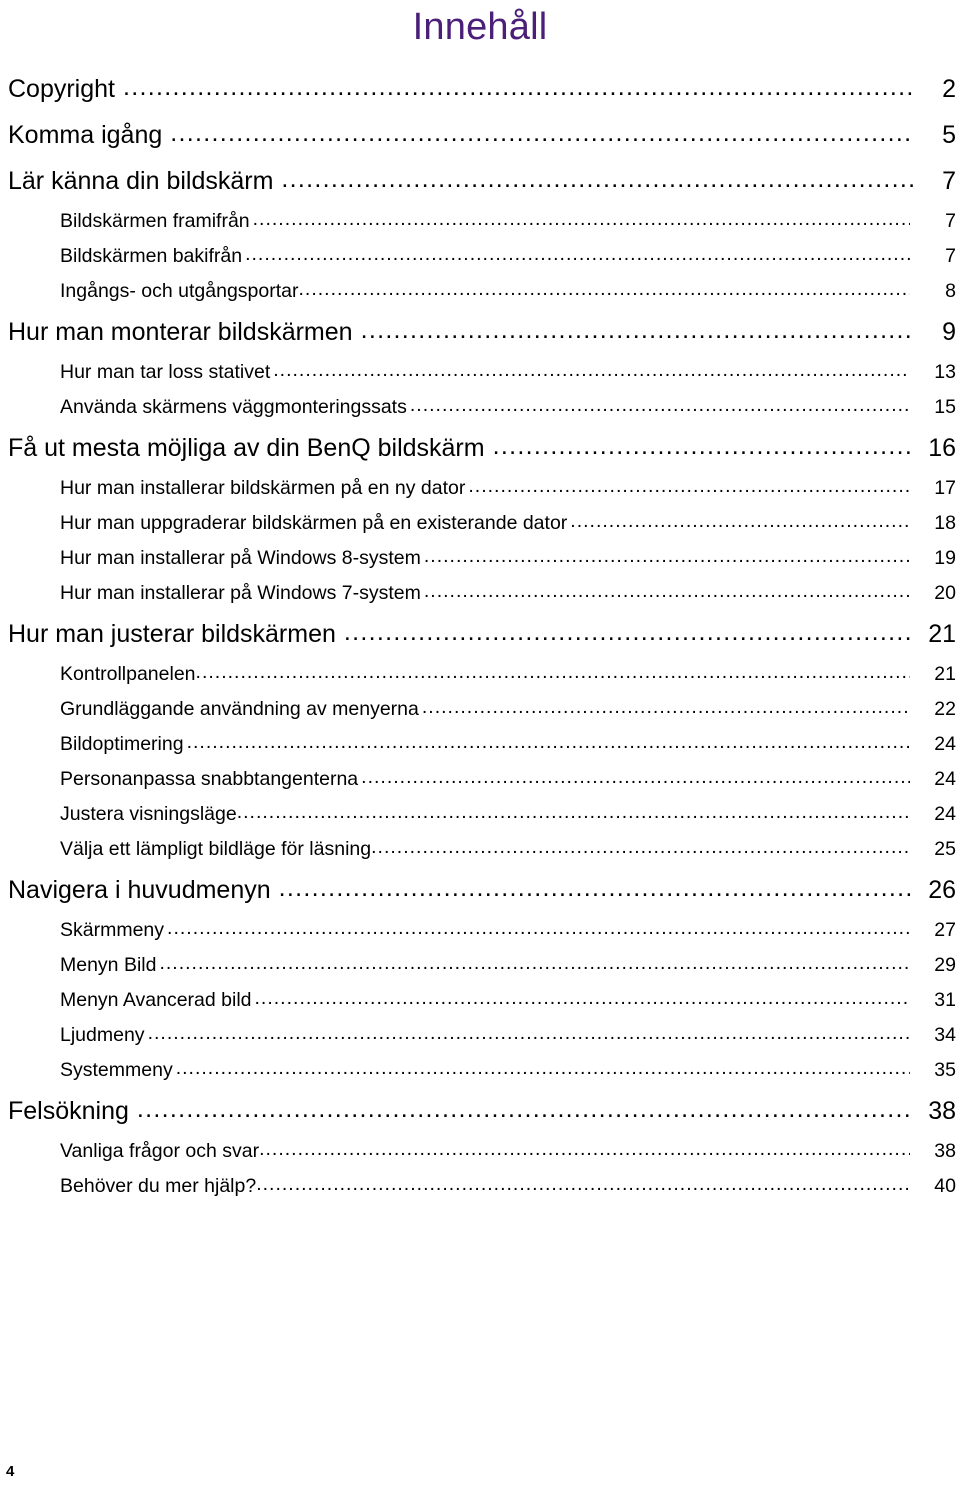 This screenshot has height=1494, width=960. I want to click on toc-entry-page-number: 35, so click(945, 1070).